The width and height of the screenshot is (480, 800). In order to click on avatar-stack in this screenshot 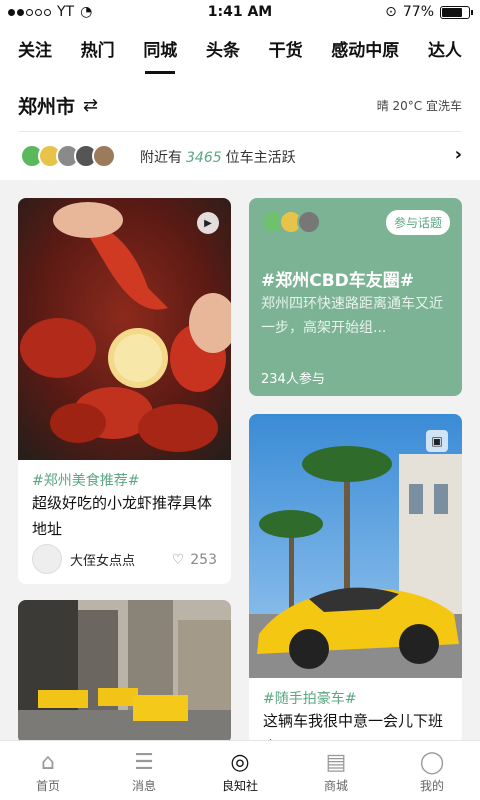, I will do `click(68, 156)`.